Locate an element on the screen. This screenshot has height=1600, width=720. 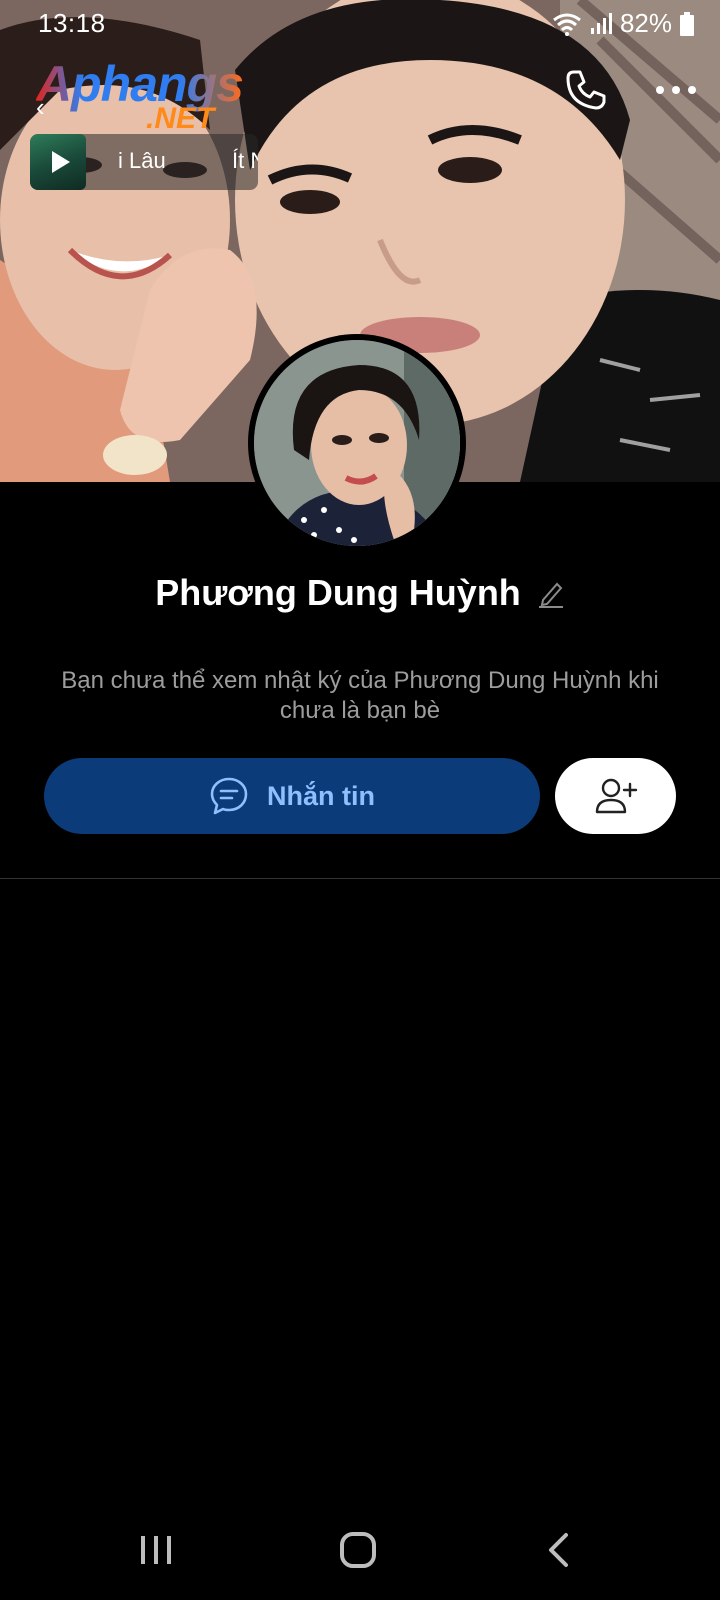
music-title-marquee: Ít Nh is located at coordinates (245, 160).